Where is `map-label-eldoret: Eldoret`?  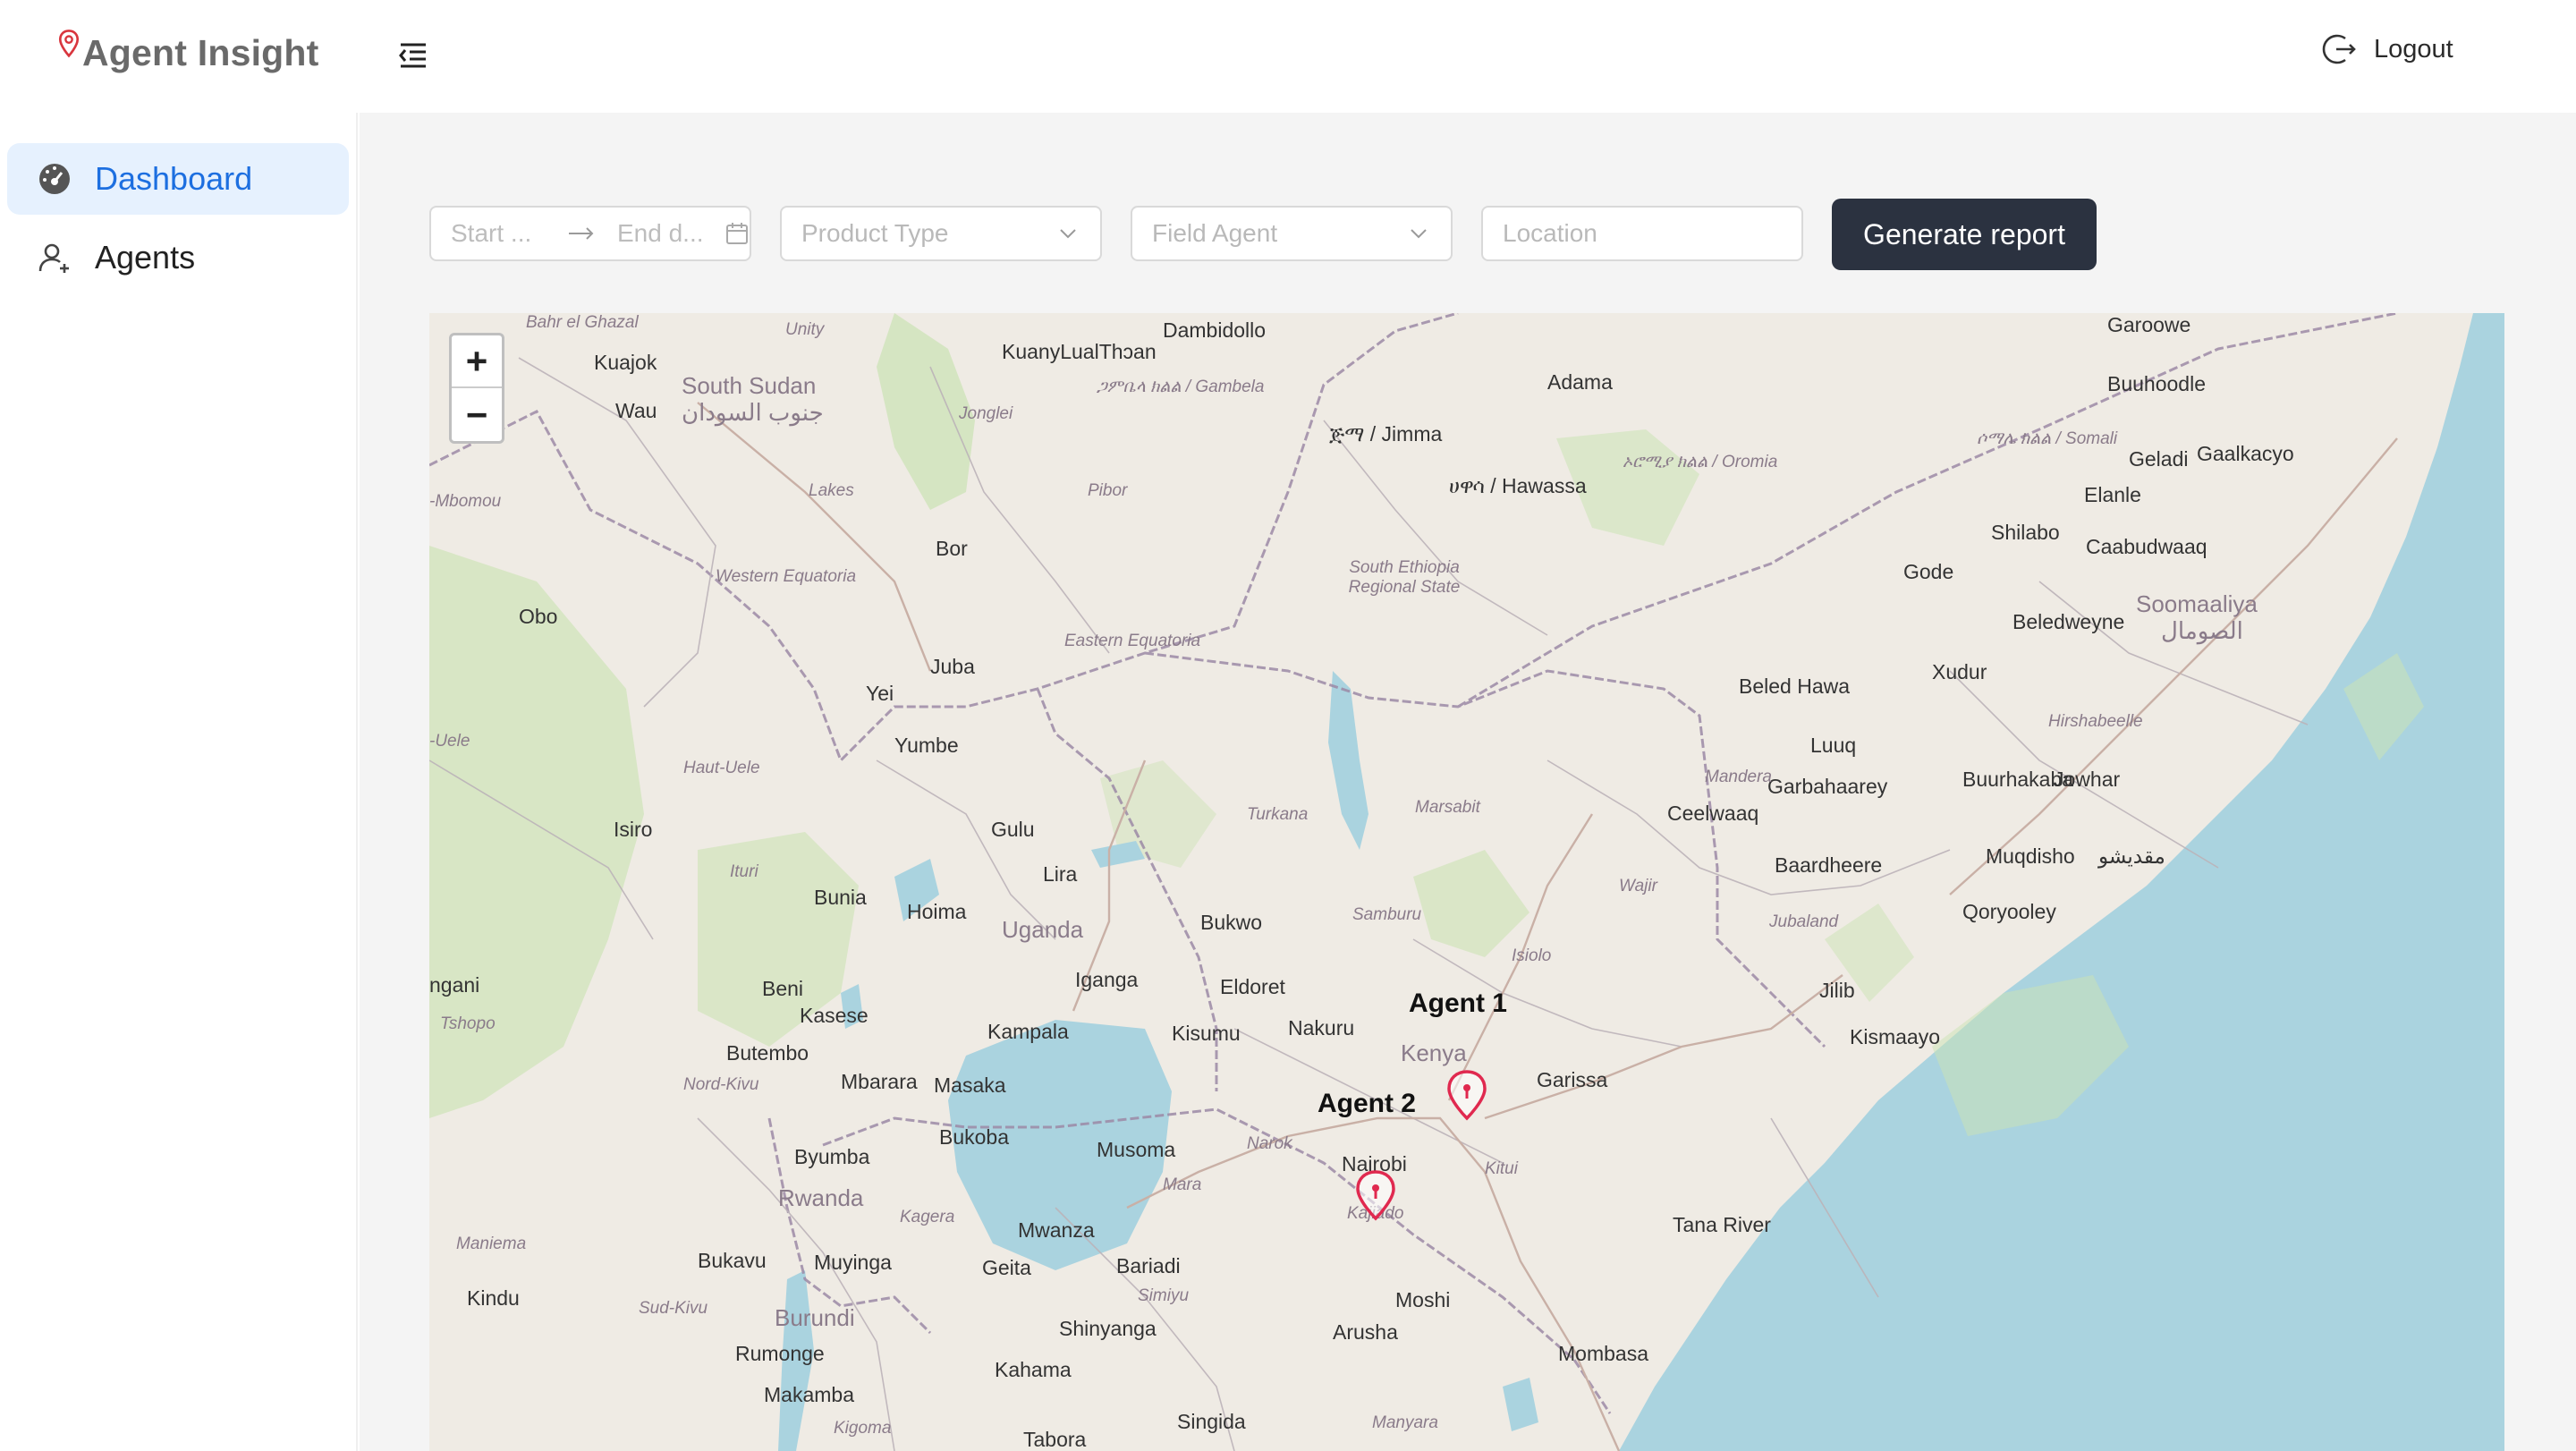 map-label-eldoret: Eldoret is located at coordinates (1252, 986).